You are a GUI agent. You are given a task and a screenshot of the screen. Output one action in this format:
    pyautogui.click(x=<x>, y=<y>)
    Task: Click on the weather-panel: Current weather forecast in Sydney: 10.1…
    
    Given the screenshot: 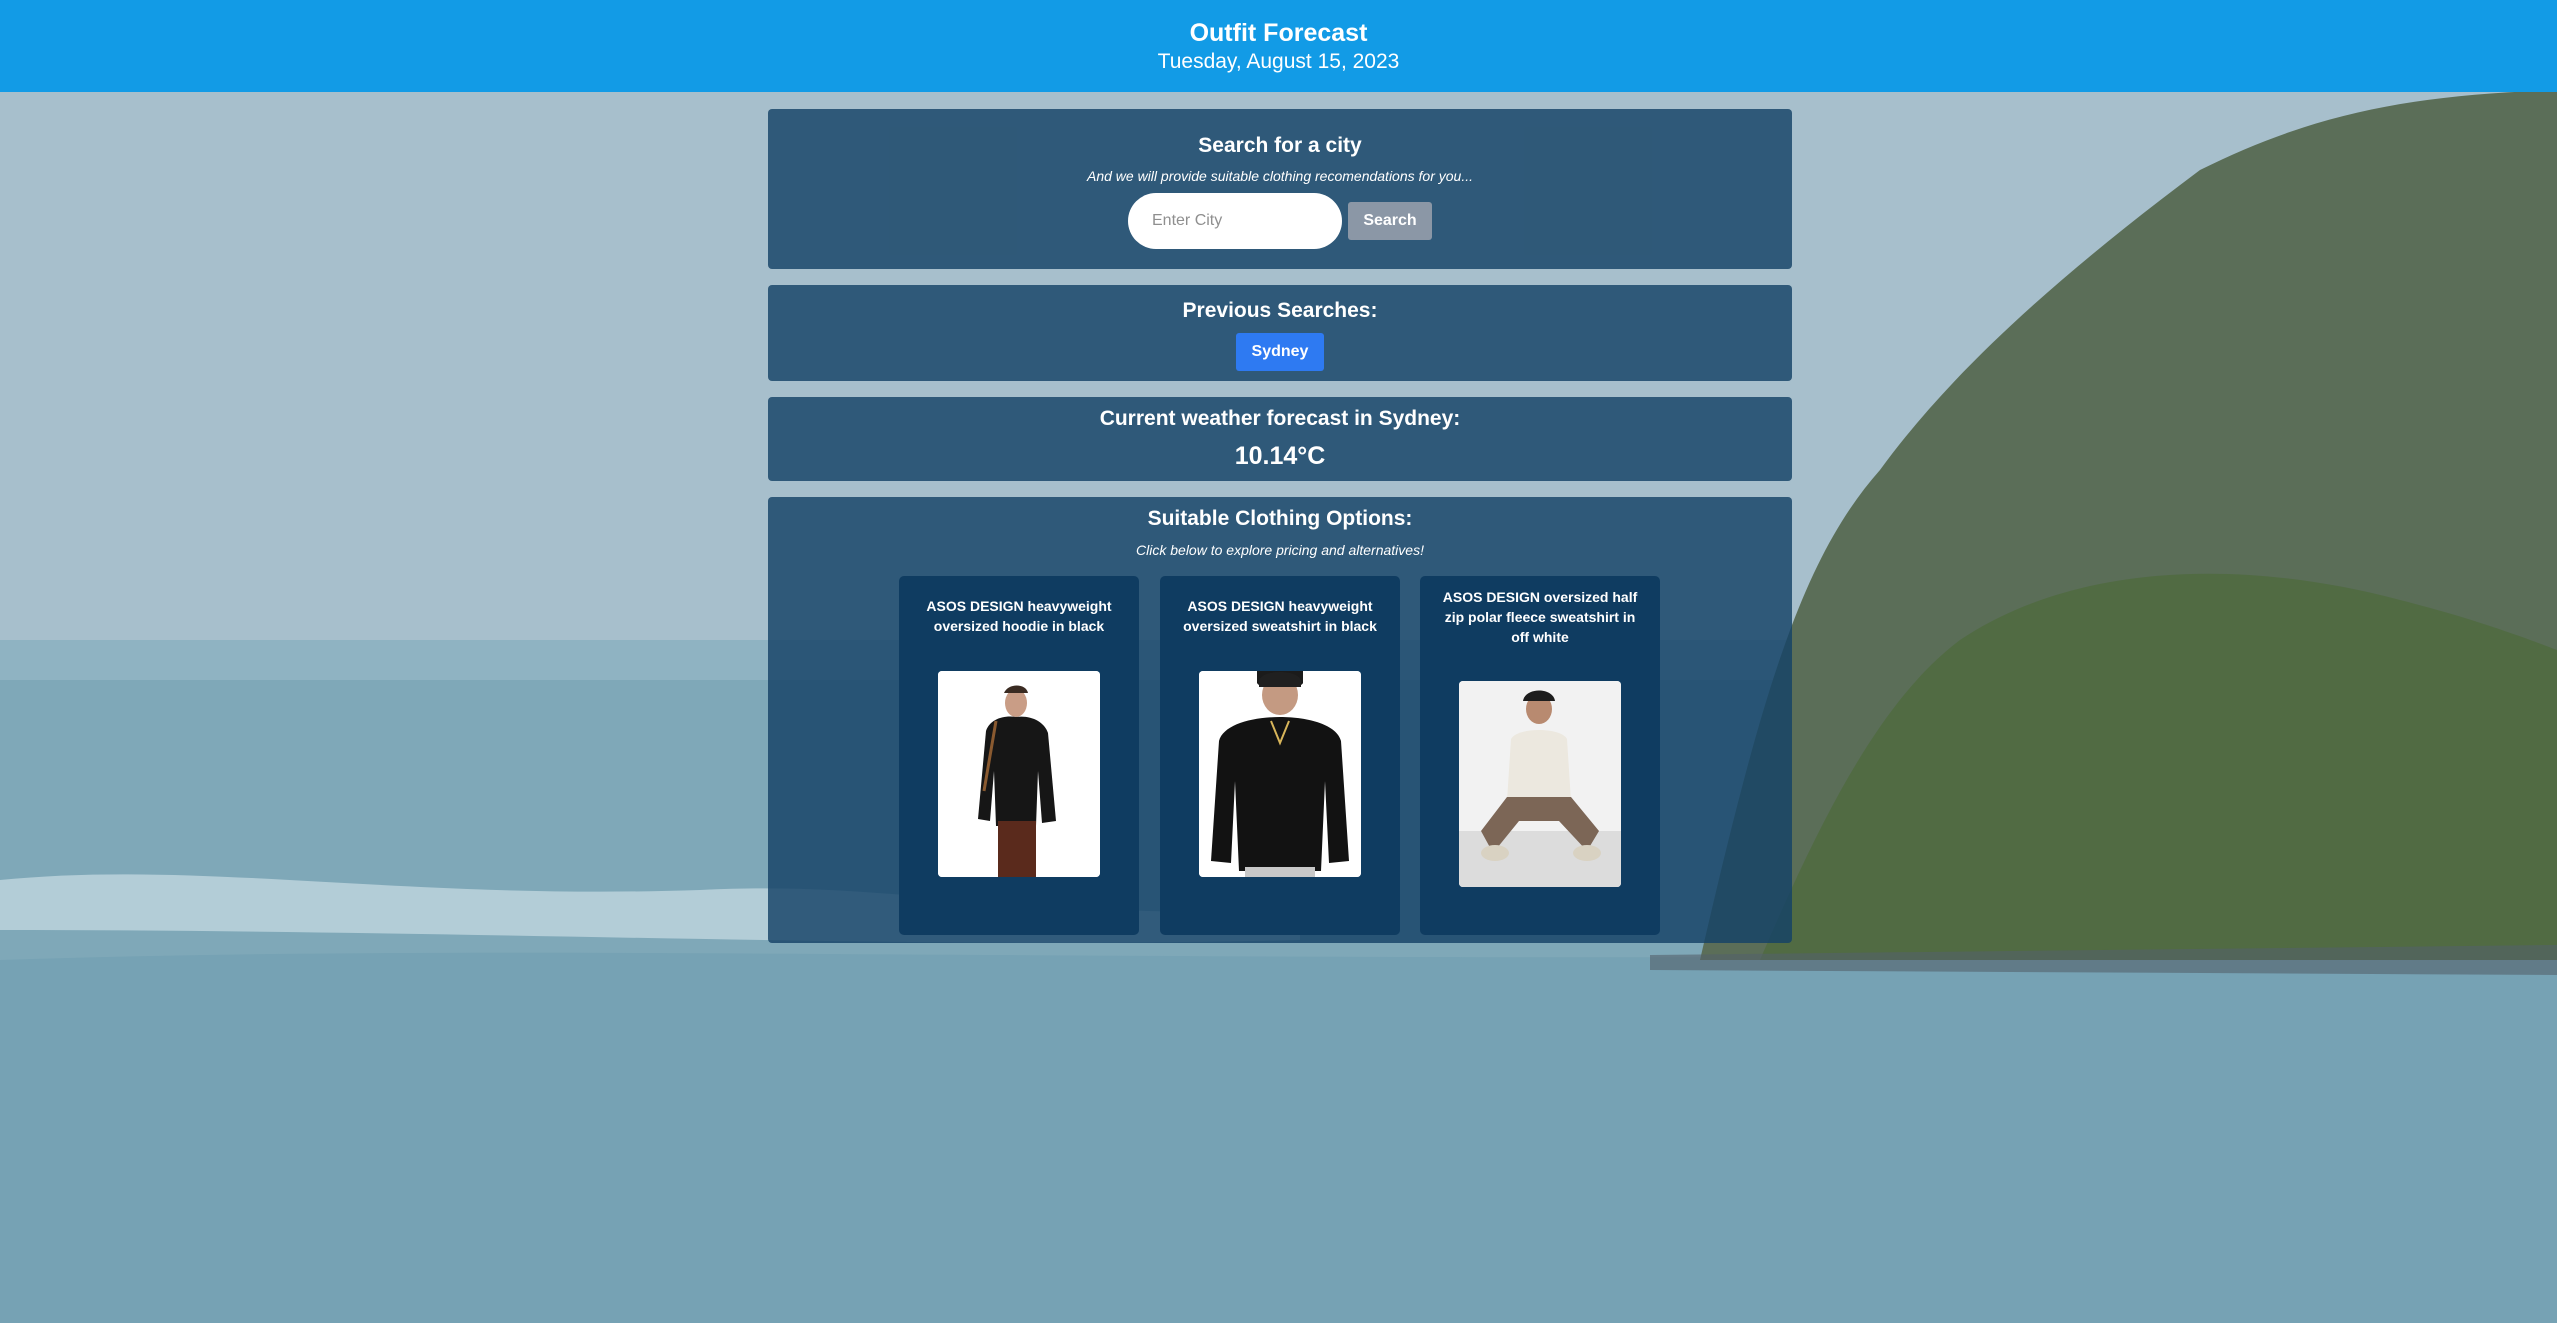 What is the action you would take?
    pyautogui.click(x=1280, y=439)
    